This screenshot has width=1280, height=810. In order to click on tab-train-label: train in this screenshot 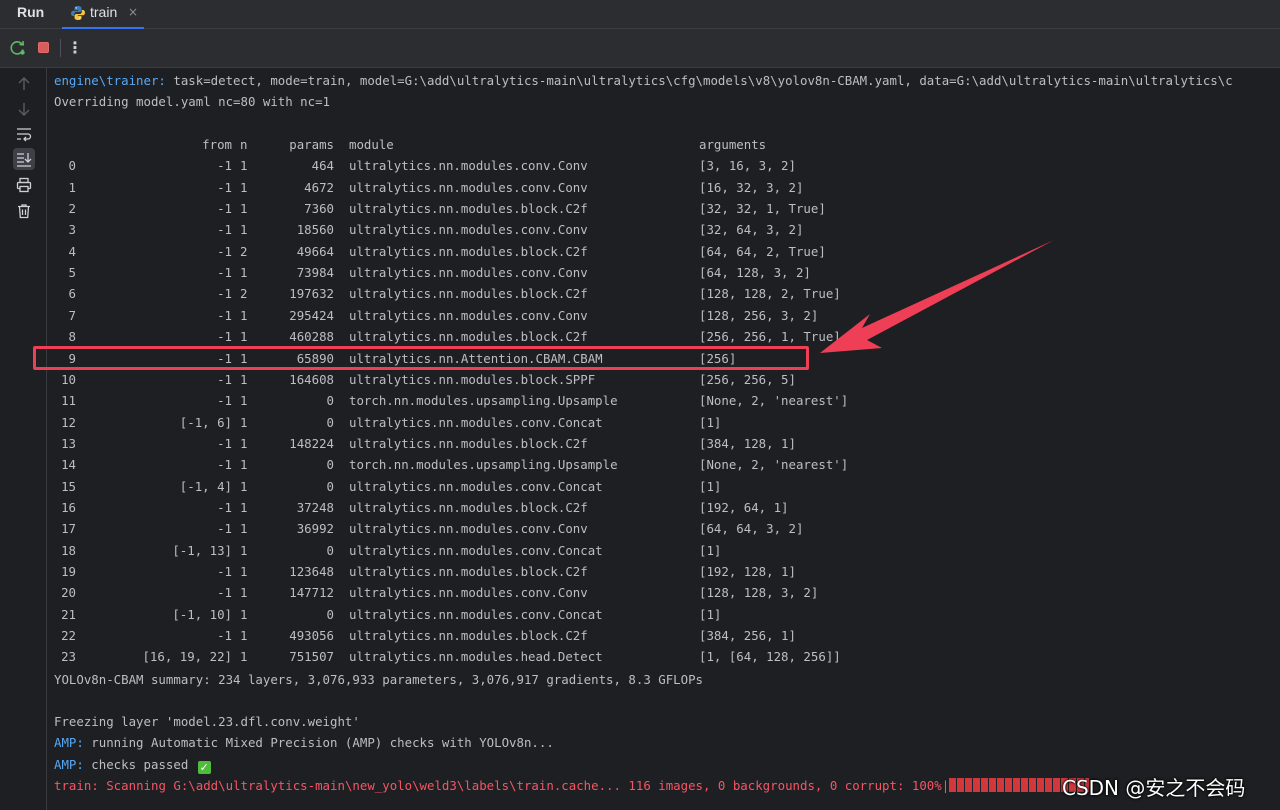, I will do `click(104, 12)`.